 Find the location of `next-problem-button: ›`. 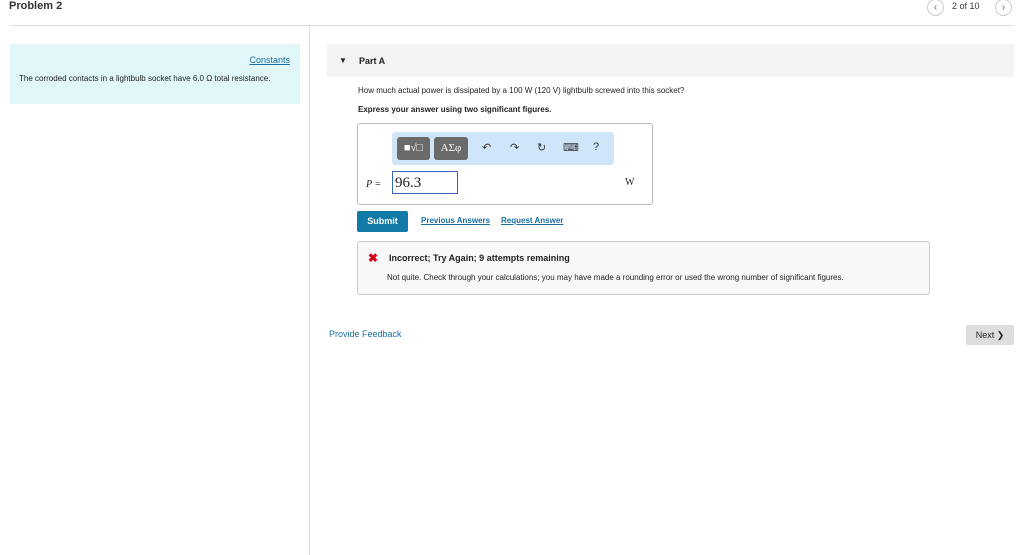

next-problem-button: › is located at coordinates (1003, 8).